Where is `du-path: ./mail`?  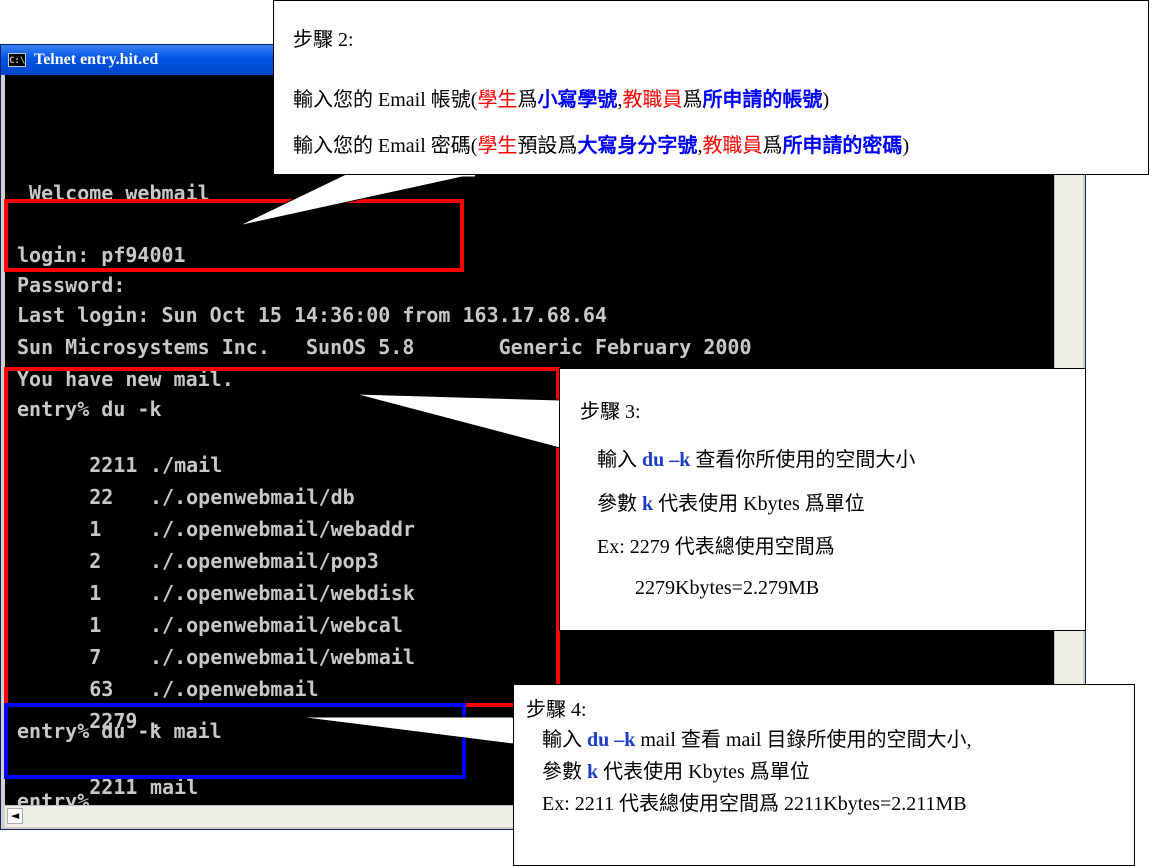 du-path: ./mail is located at coordinates (186, 465).